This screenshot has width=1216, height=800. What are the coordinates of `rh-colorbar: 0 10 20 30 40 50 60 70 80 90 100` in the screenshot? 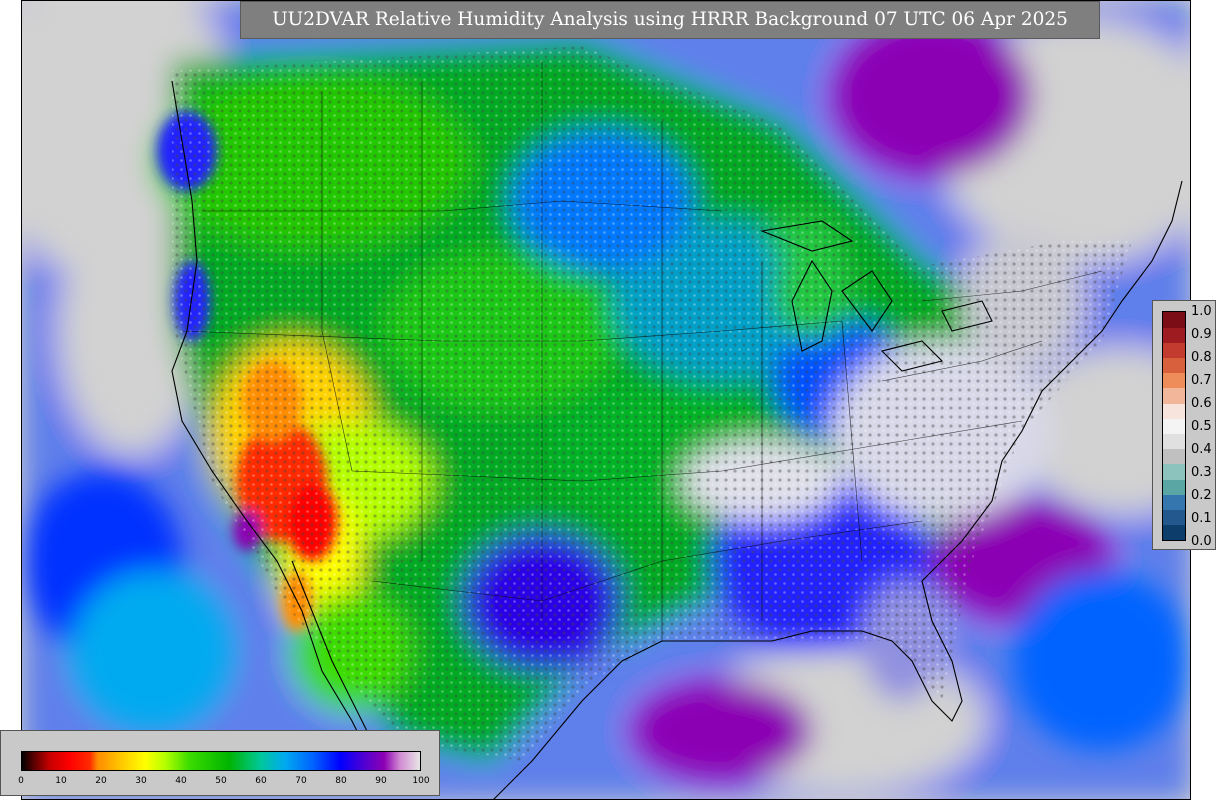 It's located at (220, 763).